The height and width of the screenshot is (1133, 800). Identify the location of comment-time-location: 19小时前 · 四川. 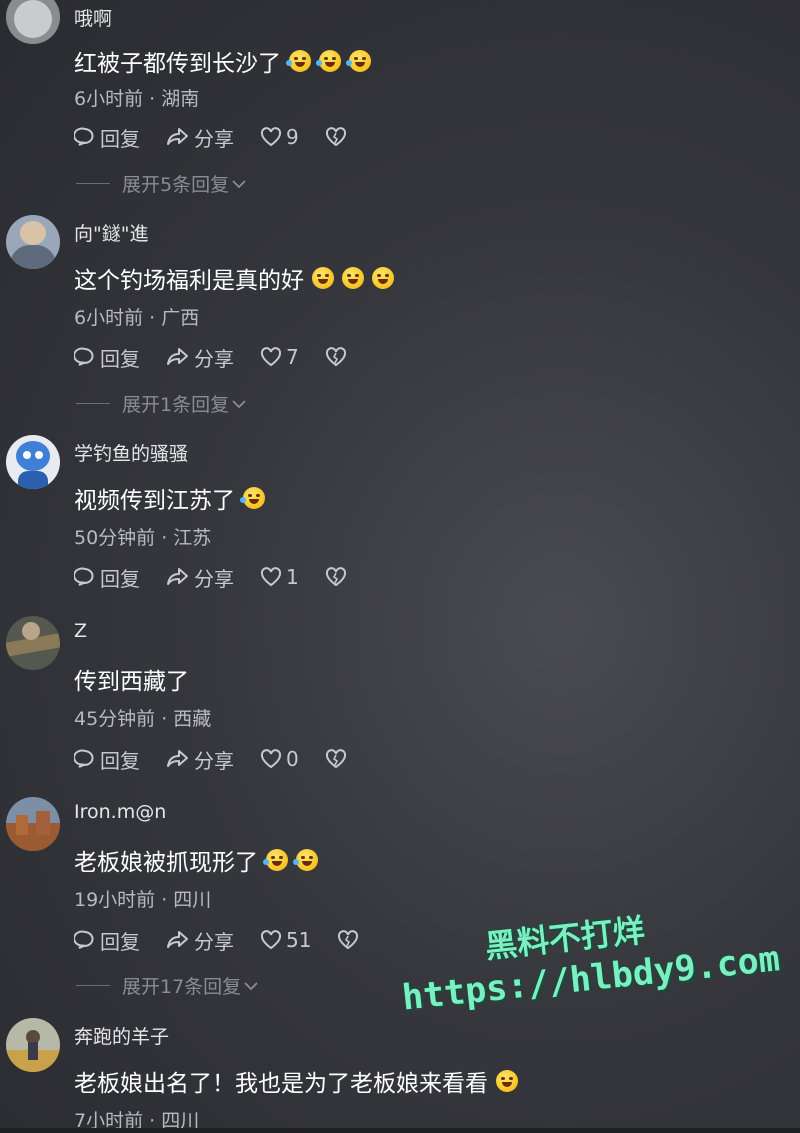
(143, 900).